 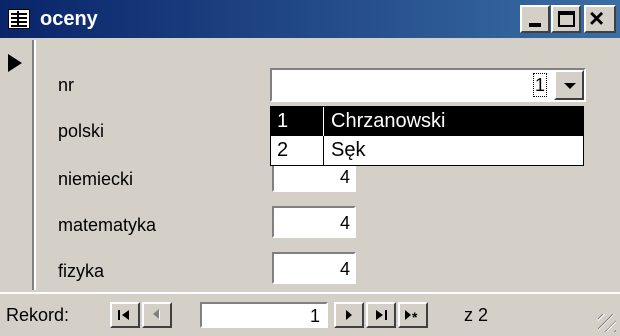 I want to click on first-record-icon, so click(x=123, y=315).